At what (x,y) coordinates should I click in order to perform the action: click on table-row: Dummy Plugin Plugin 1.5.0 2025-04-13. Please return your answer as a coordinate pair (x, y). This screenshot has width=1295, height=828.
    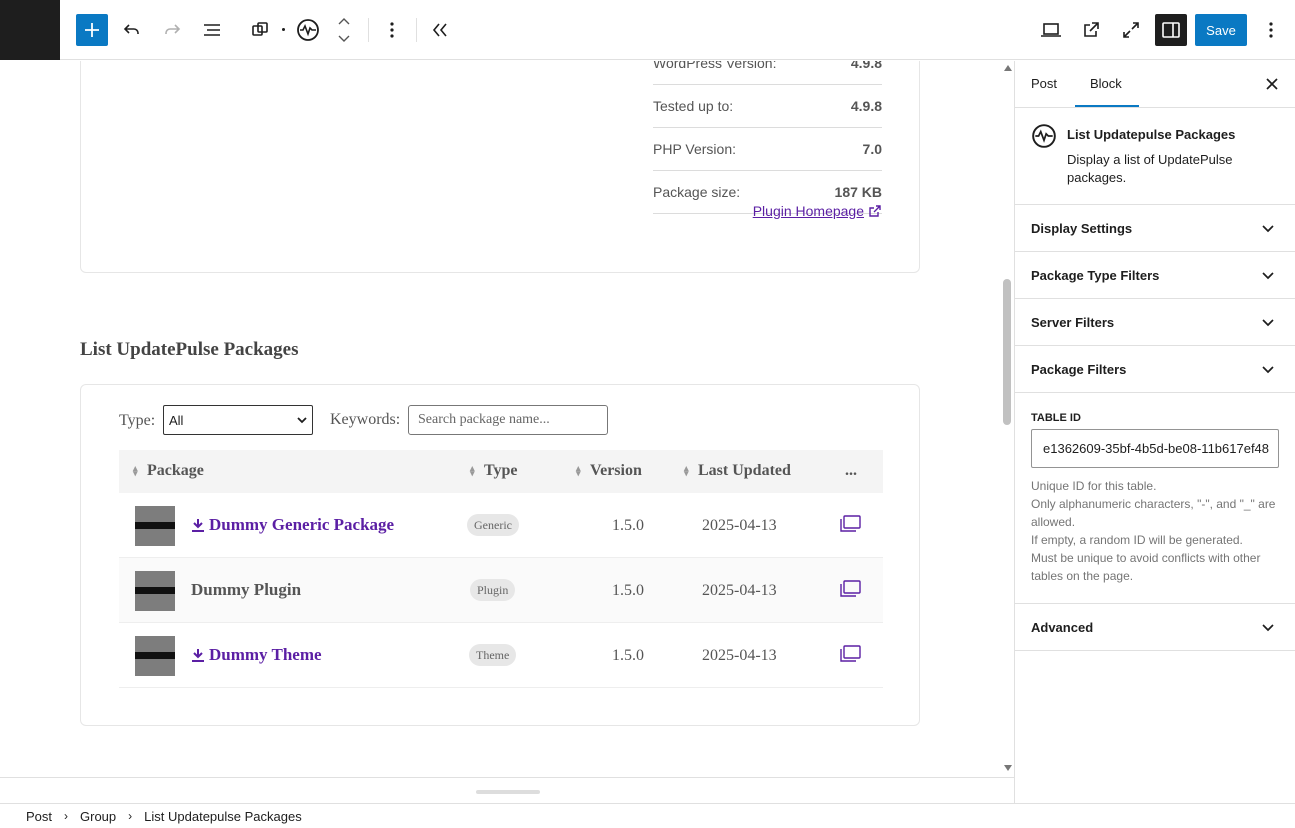
    Looking at the image, I should click on (501, 590).